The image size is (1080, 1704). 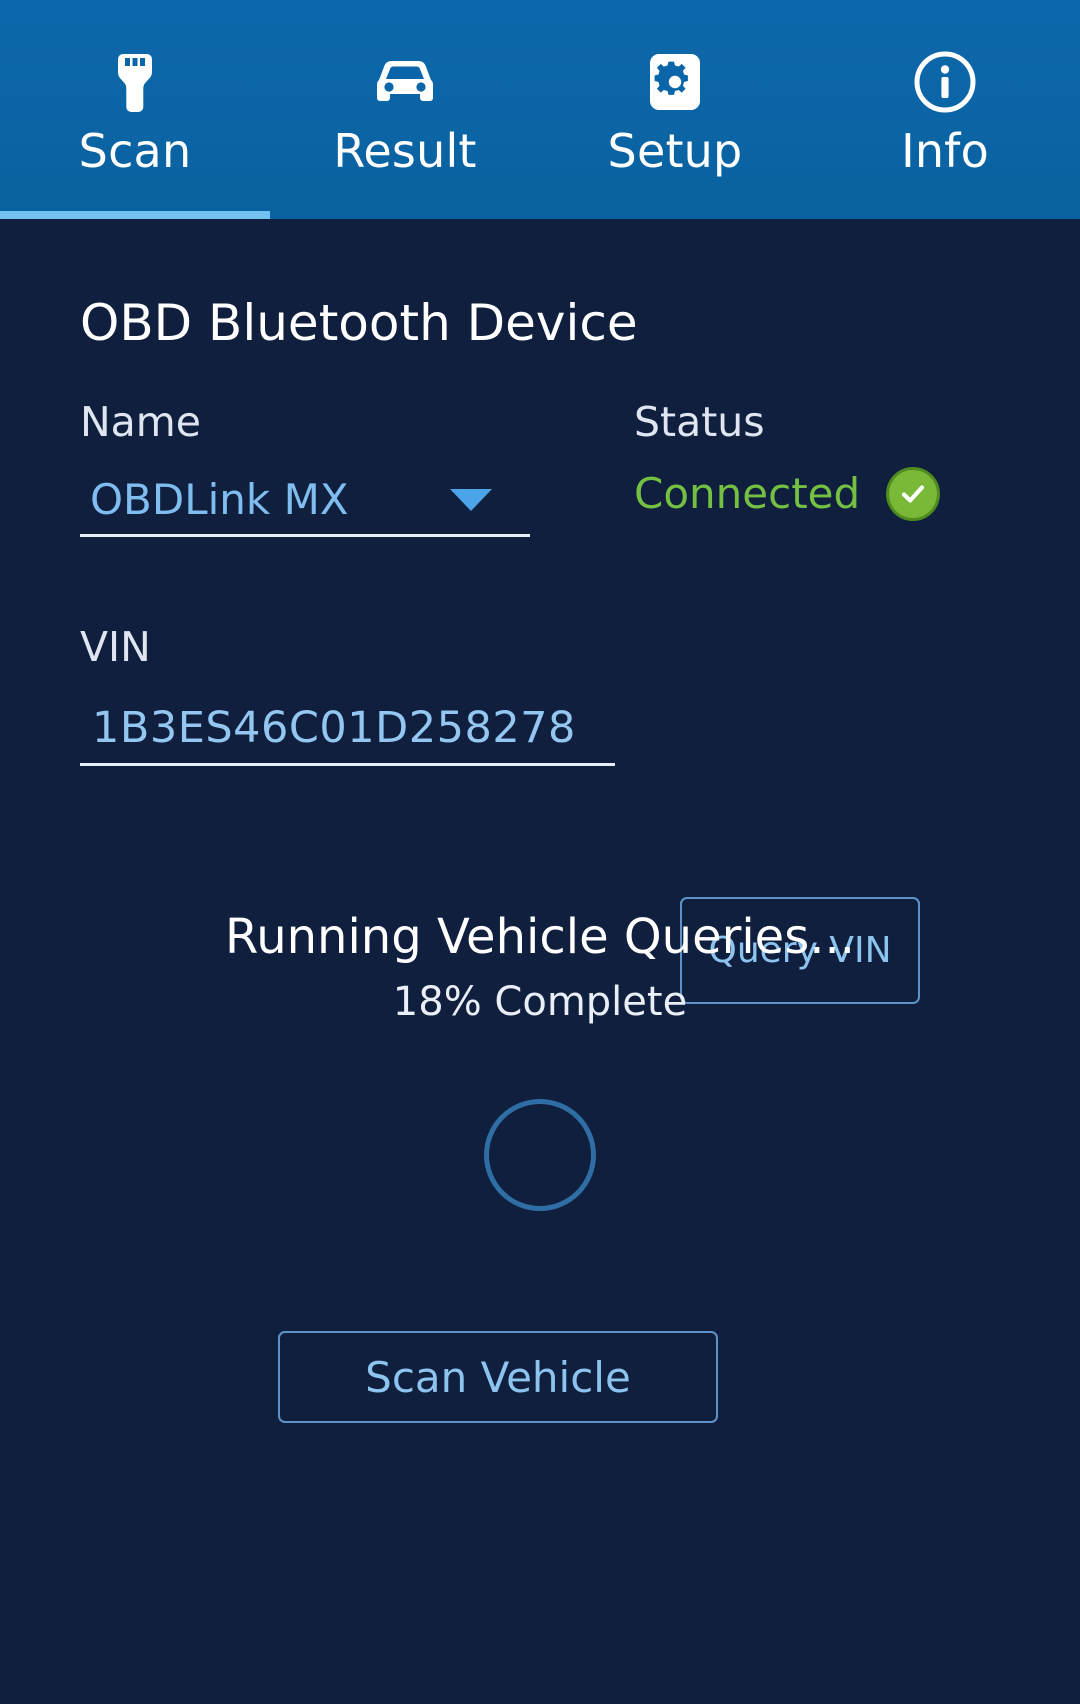 I want to click on tab-setup-label: Setup, so click(x=675, y=150).